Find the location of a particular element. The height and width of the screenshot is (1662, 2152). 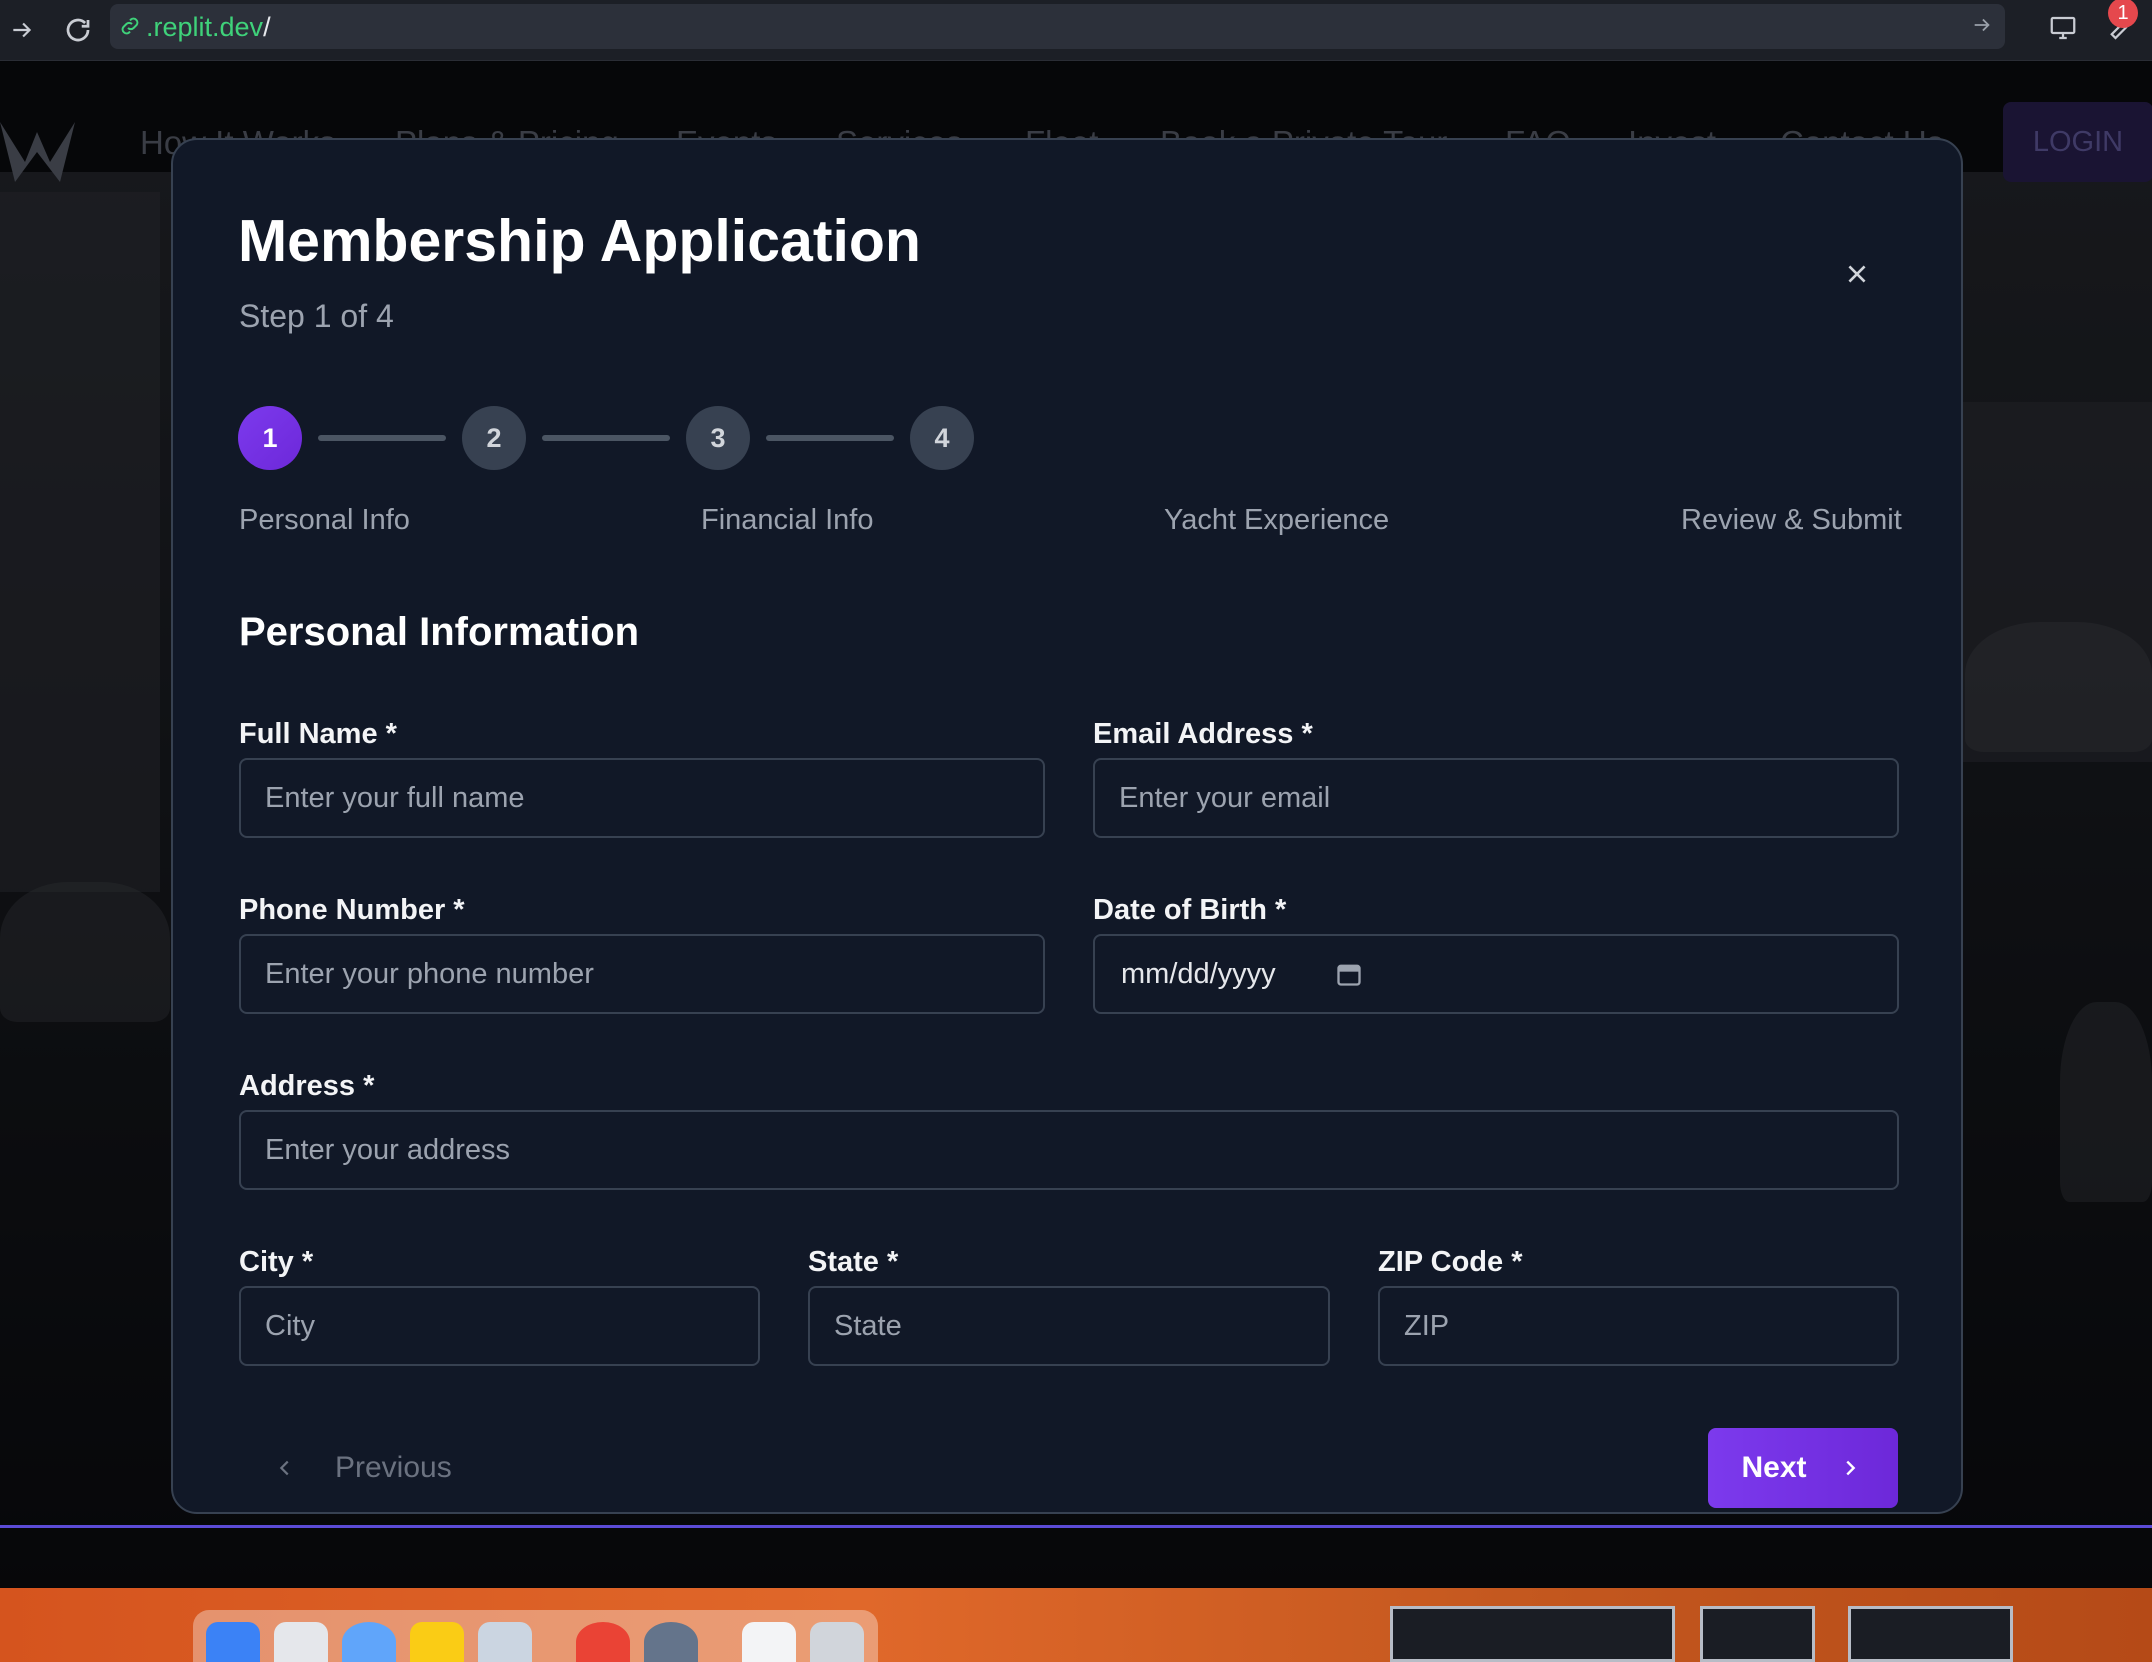

forward-icon is located at coordinates (22, 30).